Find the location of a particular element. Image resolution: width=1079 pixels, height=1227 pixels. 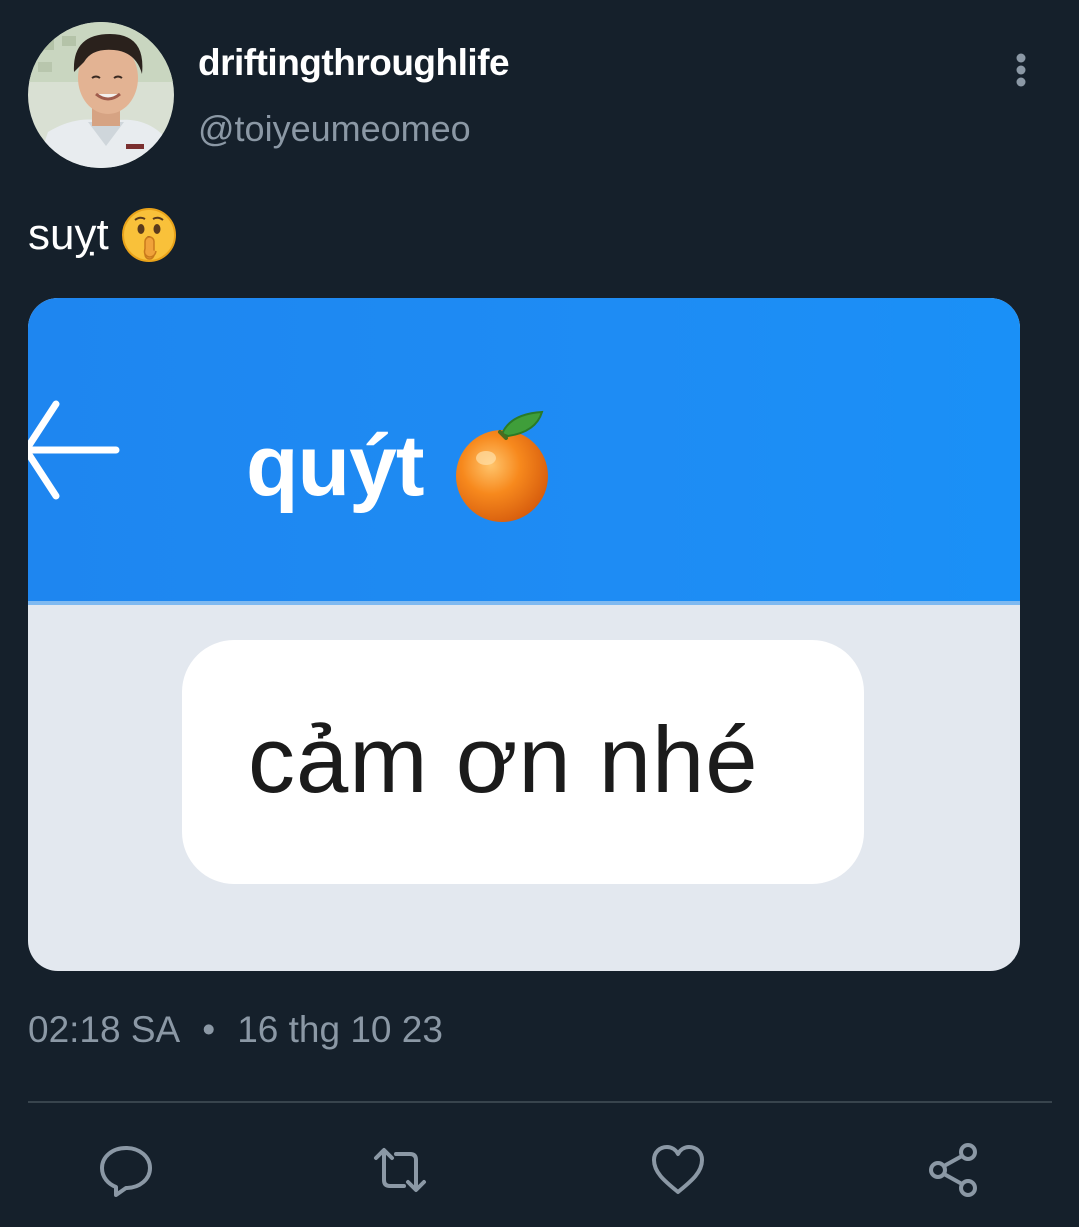

more-options-button is located at coordinates (1021, 70).